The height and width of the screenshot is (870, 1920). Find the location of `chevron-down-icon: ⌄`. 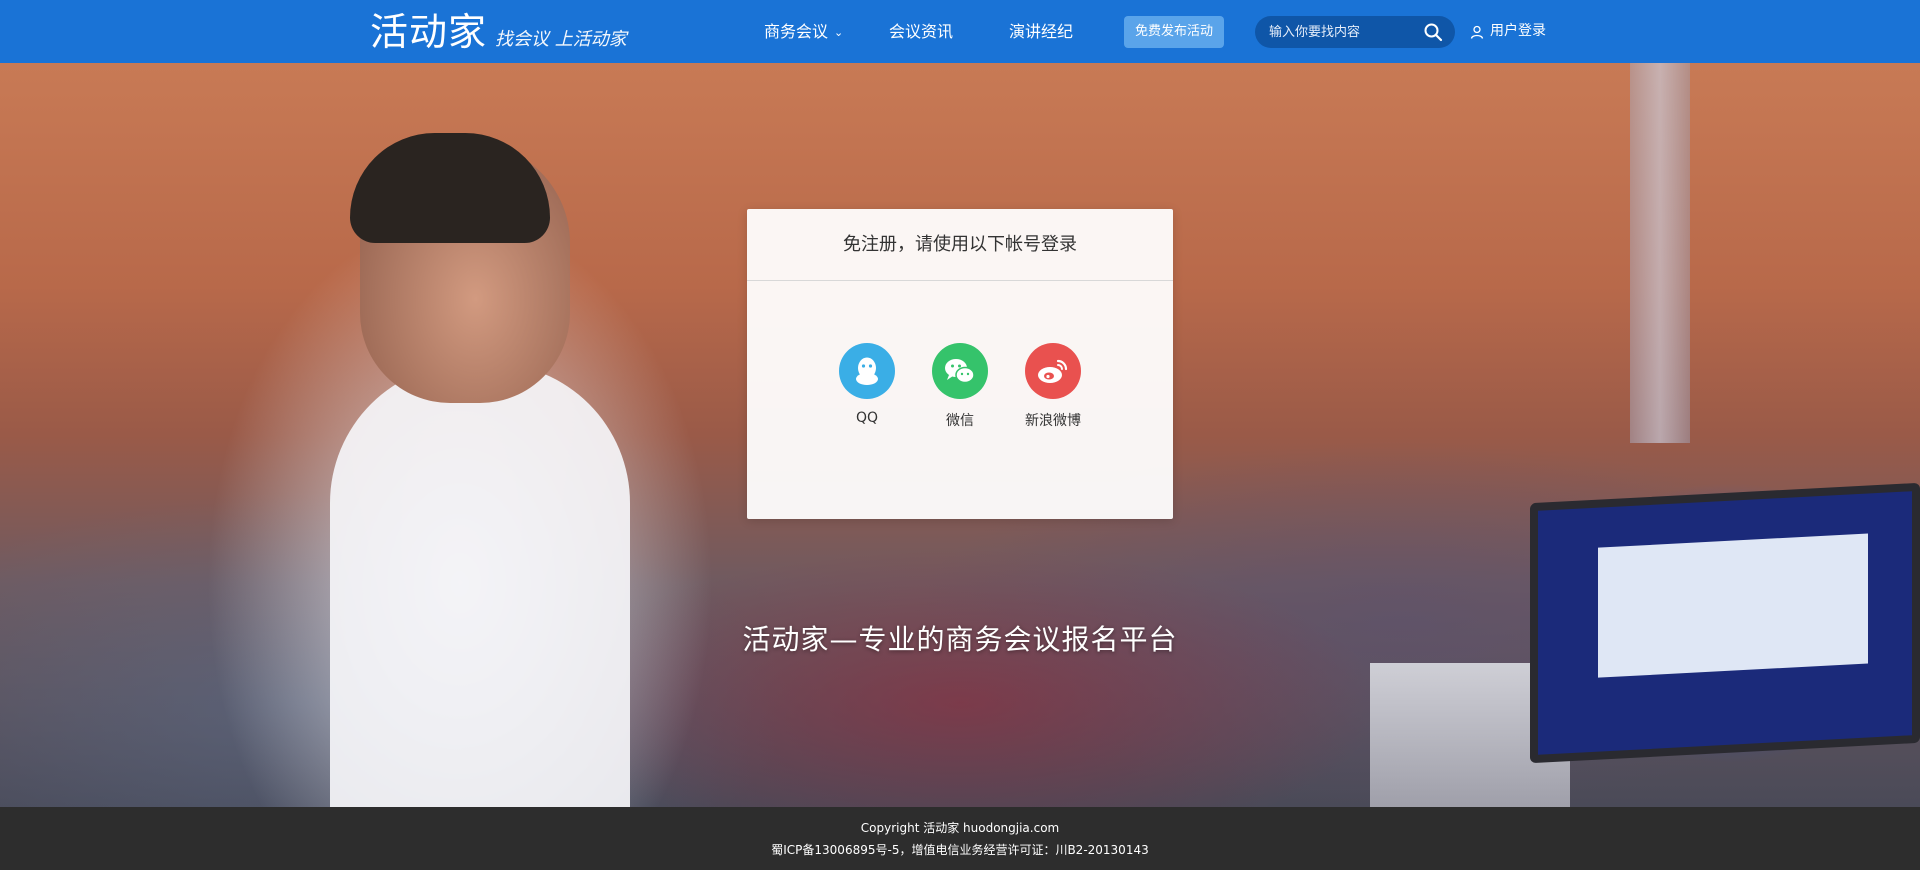

chevron-down-icon: ⌄ is located at coordinates (839, 32).